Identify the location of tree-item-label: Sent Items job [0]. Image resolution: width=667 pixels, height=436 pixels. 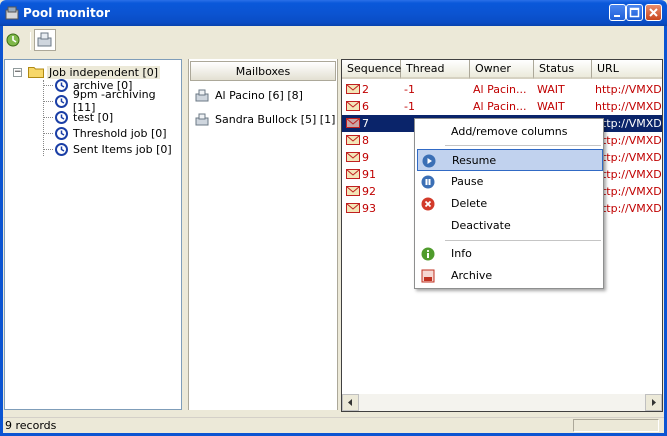
(122, 149).